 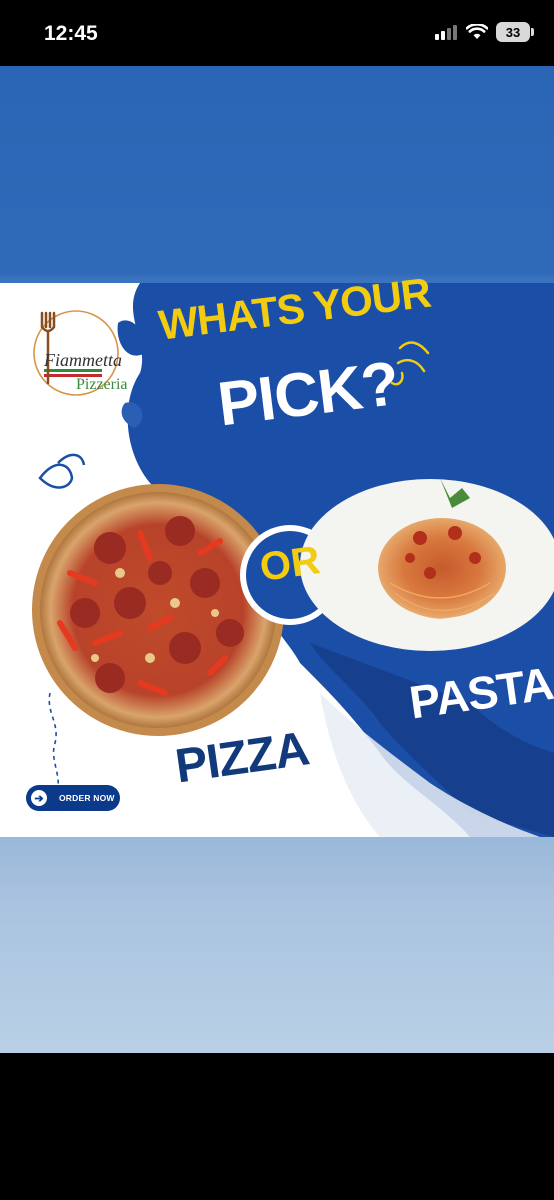 I want to click on arrow-right-icon: ➔, so click(x=39, y=798).